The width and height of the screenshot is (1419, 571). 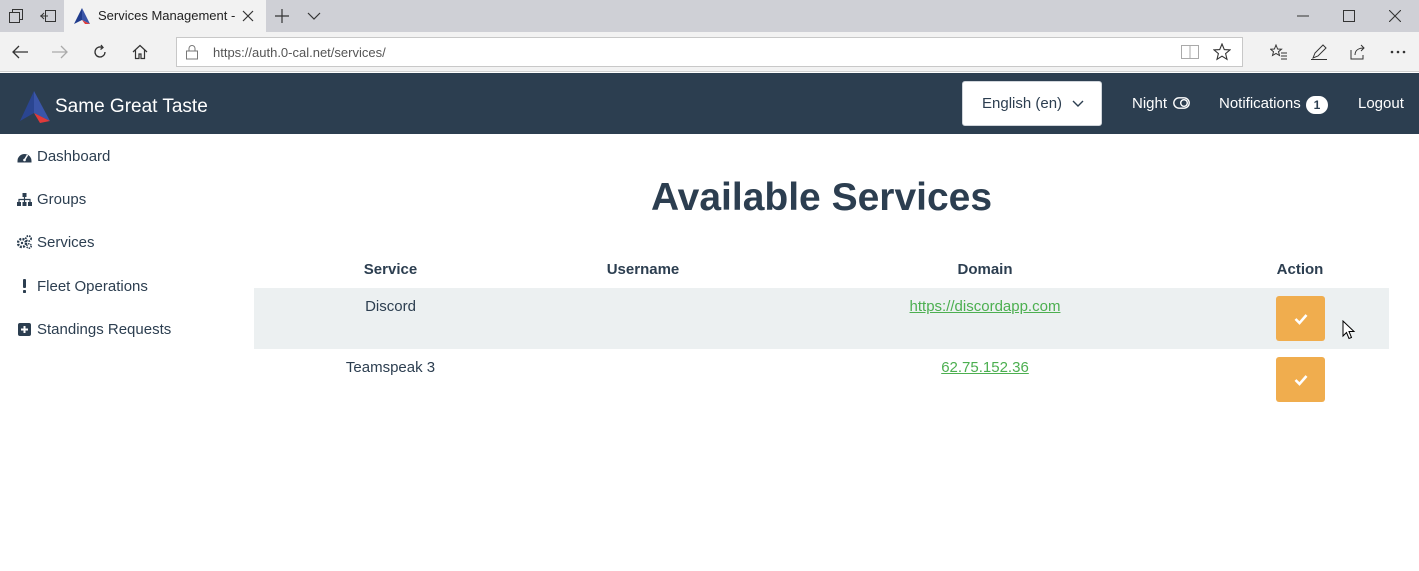 I want to click on plus-square-icon, so click(x=24, y=329).